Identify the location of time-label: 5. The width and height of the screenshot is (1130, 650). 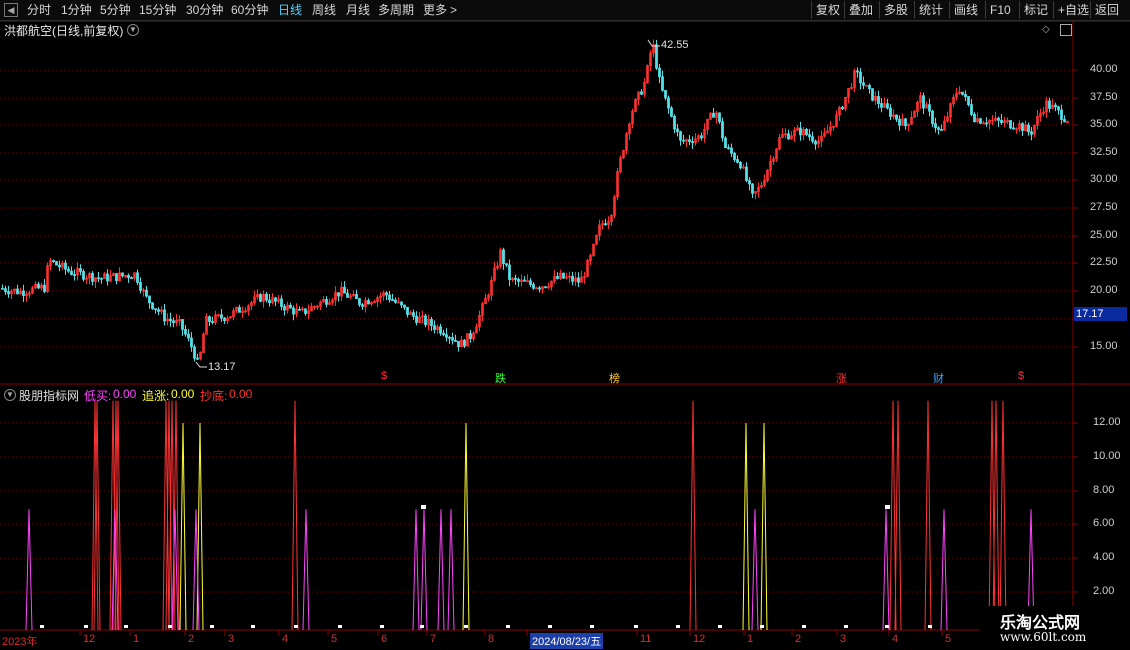
(948, 639).